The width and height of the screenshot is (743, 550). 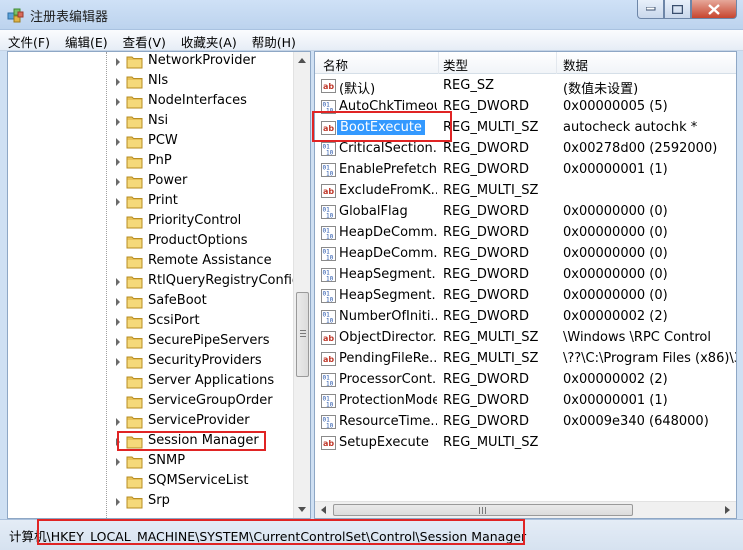 What do you see at coordinates (152, 182) in the screenshot?
I see `tree-item: Power` at bounding box center [152, 182].